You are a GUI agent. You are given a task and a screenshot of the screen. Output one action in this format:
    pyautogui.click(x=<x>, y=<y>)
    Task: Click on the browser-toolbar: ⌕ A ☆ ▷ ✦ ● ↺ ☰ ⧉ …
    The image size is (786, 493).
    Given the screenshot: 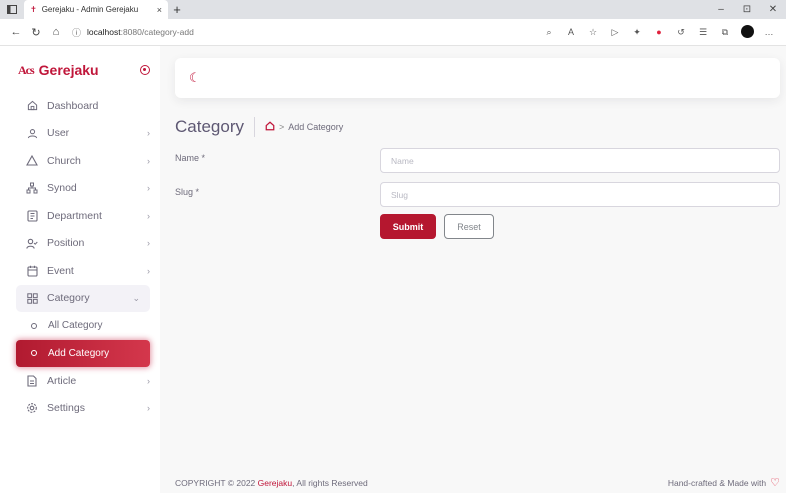 What is the action you would take?
    pyautogui.click(x=659, y=32)
    